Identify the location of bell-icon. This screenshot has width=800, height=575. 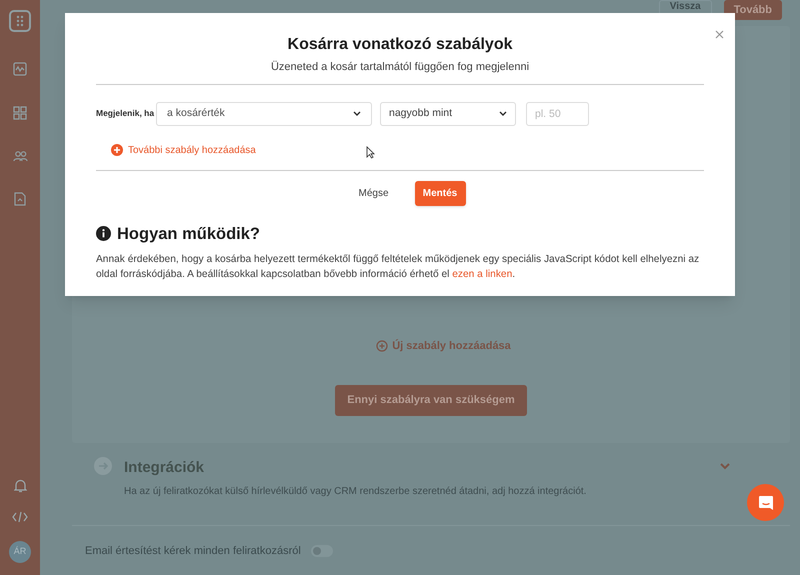
(20, 486).